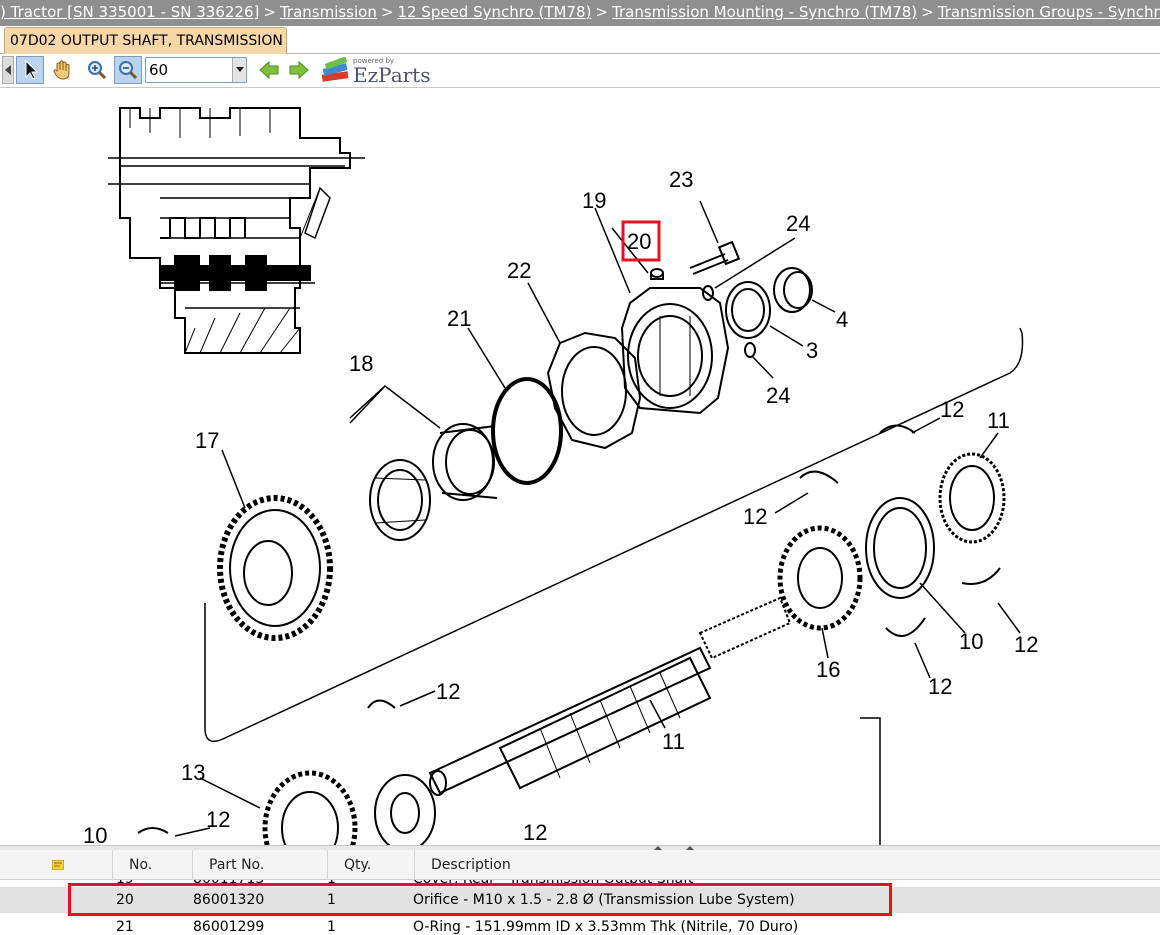 The image size is (1160, 935). I want to click on part-18-bearing, so click(433, 482).